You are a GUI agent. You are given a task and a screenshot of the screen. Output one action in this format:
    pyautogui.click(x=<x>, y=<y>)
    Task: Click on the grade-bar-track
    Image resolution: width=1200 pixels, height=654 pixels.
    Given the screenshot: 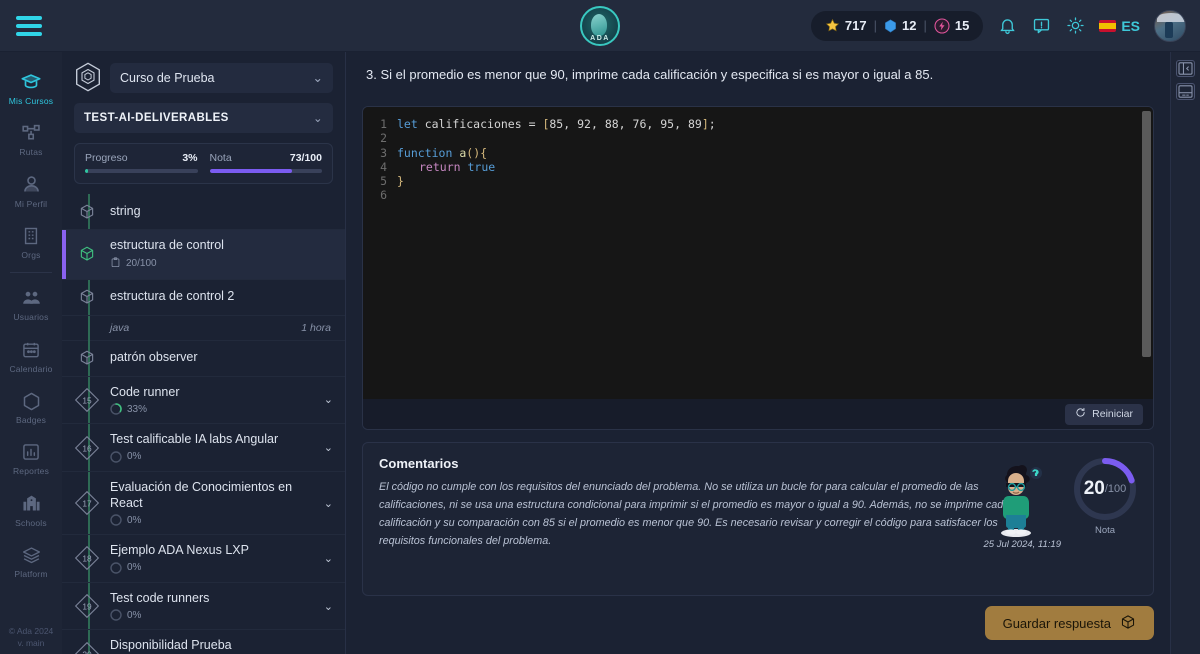 What is the action you would take?
    pyautogui.click(x=265, y=171)
    